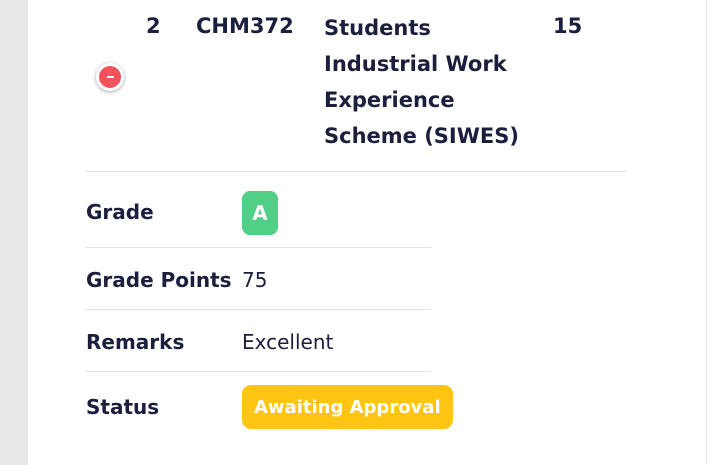 The height and width of the screenshot is (465, 707). I want to click on status-badge: Awaiting Approval, so click(347, 407).